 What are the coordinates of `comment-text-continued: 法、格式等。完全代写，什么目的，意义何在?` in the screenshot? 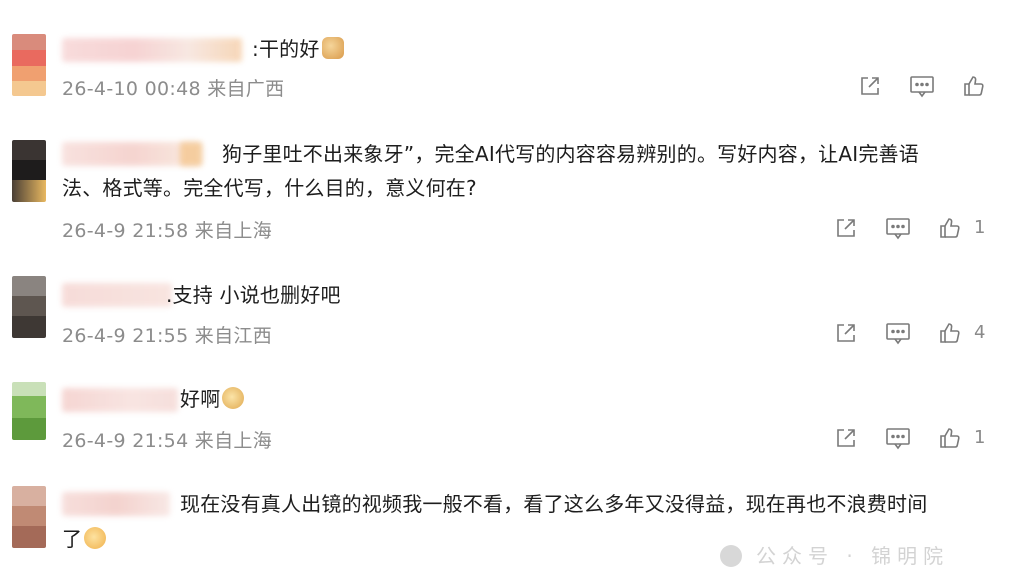 It's located at (269, 188).